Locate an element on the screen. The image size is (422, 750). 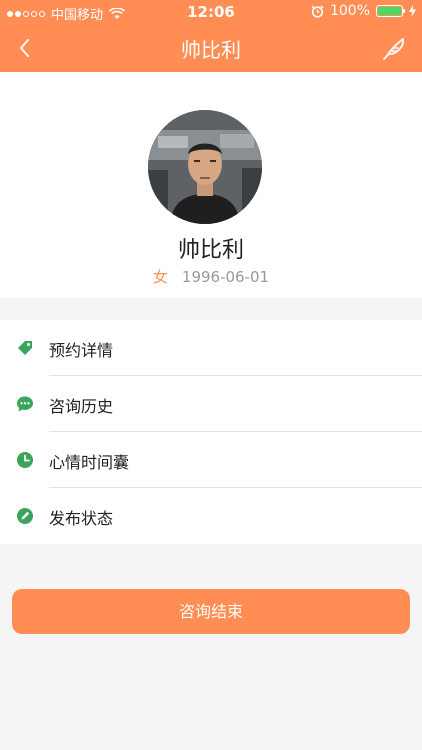
end-consultation-button: 咨询结束 is located at coordinates (211, 611).